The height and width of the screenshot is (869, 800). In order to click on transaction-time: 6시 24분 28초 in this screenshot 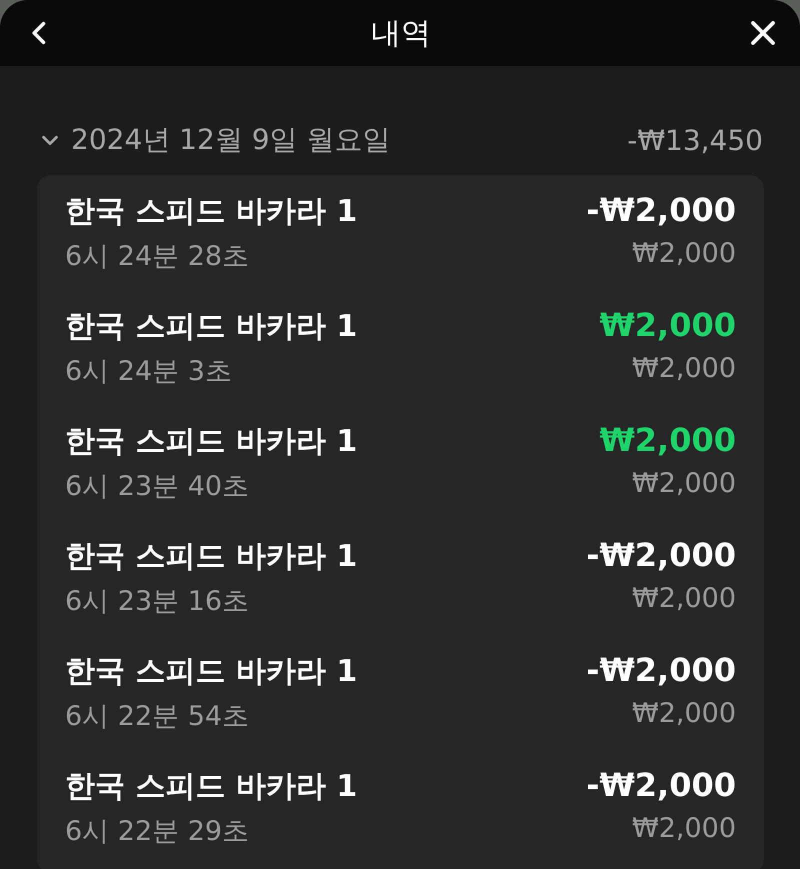, I will do `click(157, 257)`.